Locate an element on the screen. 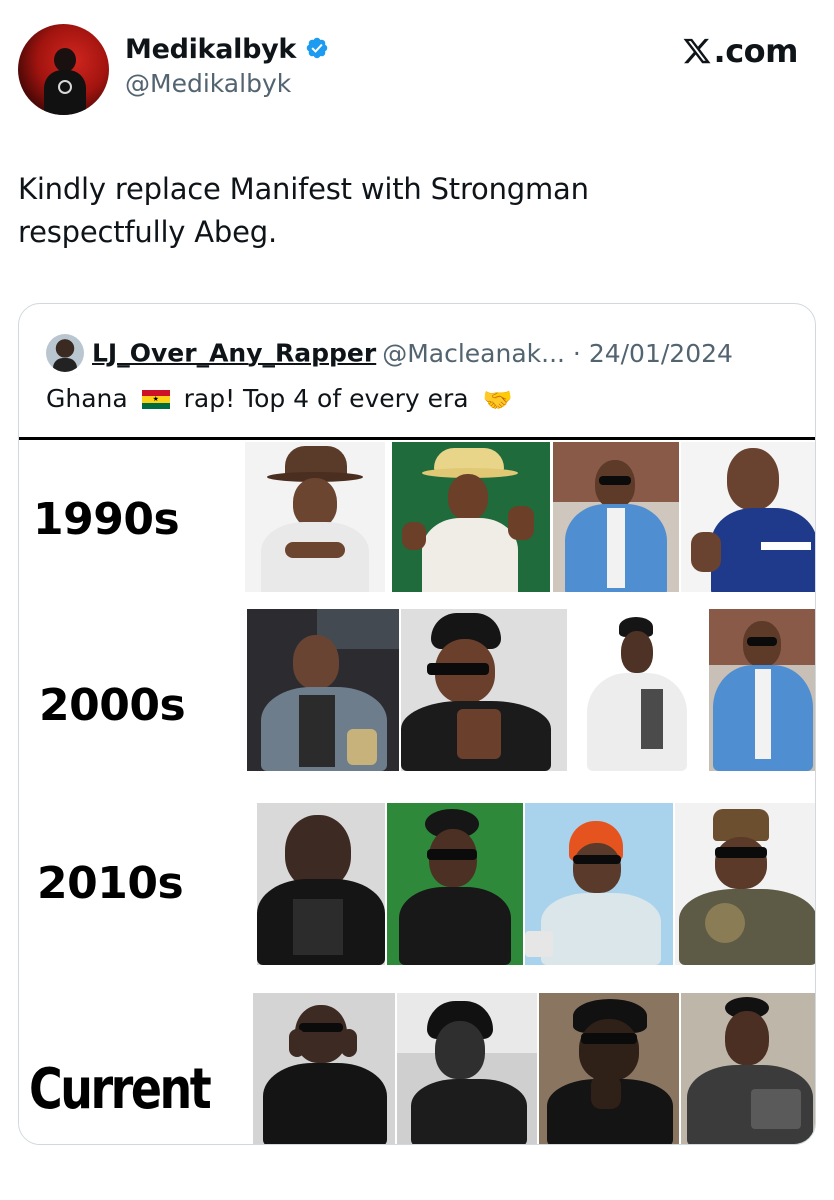  quoted-text-before-flag: Ghana is located at coordinates (87, 398).